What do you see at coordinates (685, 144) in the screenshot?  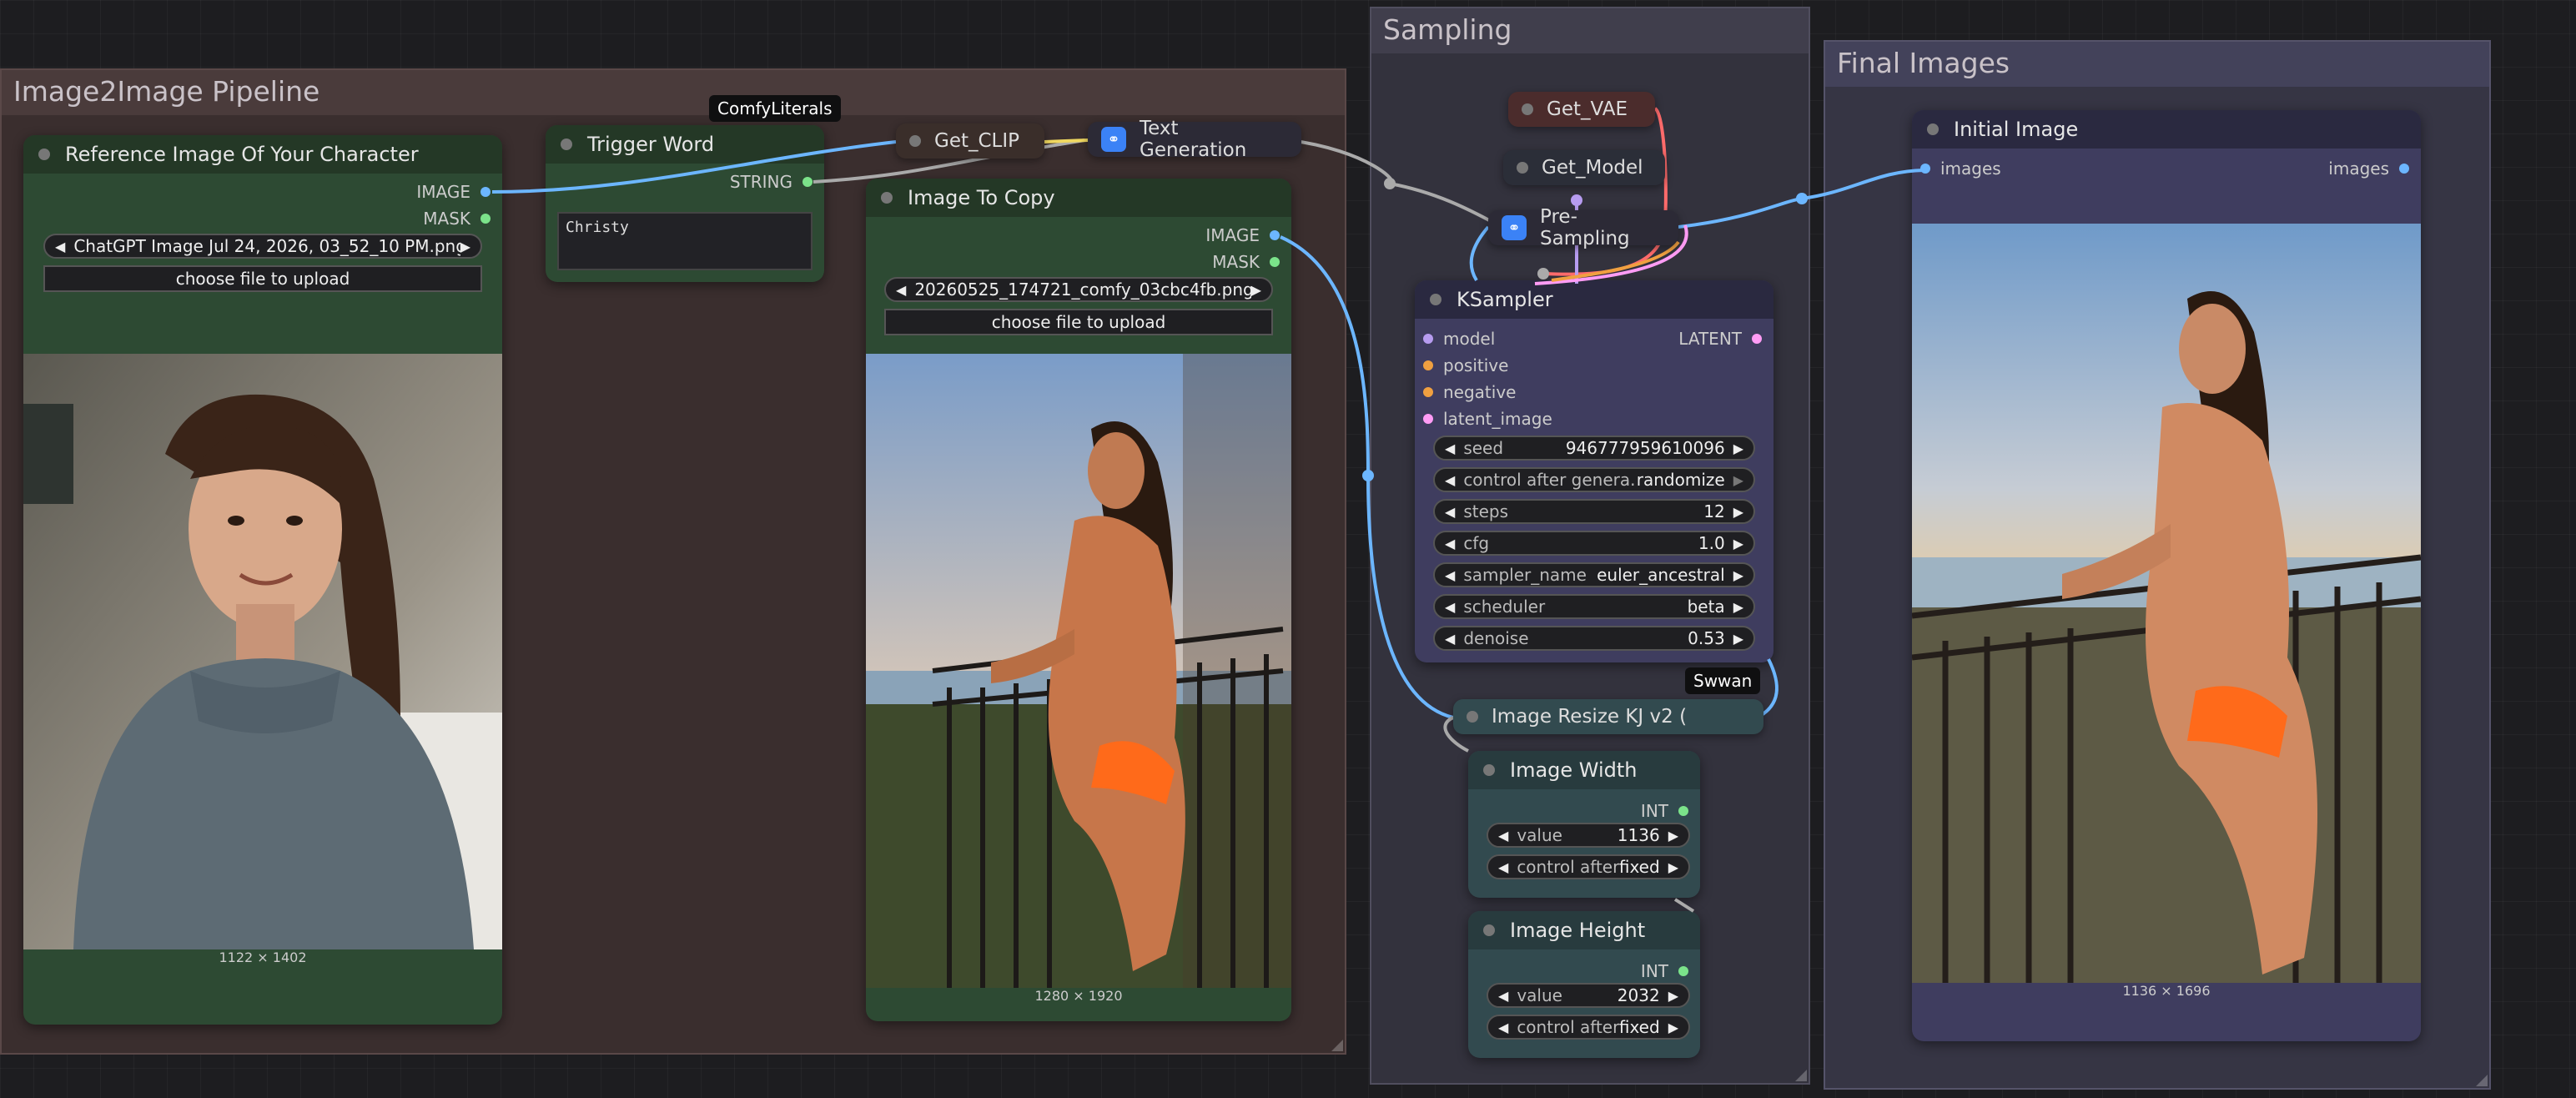 I see `node-title-bar: Trigger Word` at bounding box center [685, 144].